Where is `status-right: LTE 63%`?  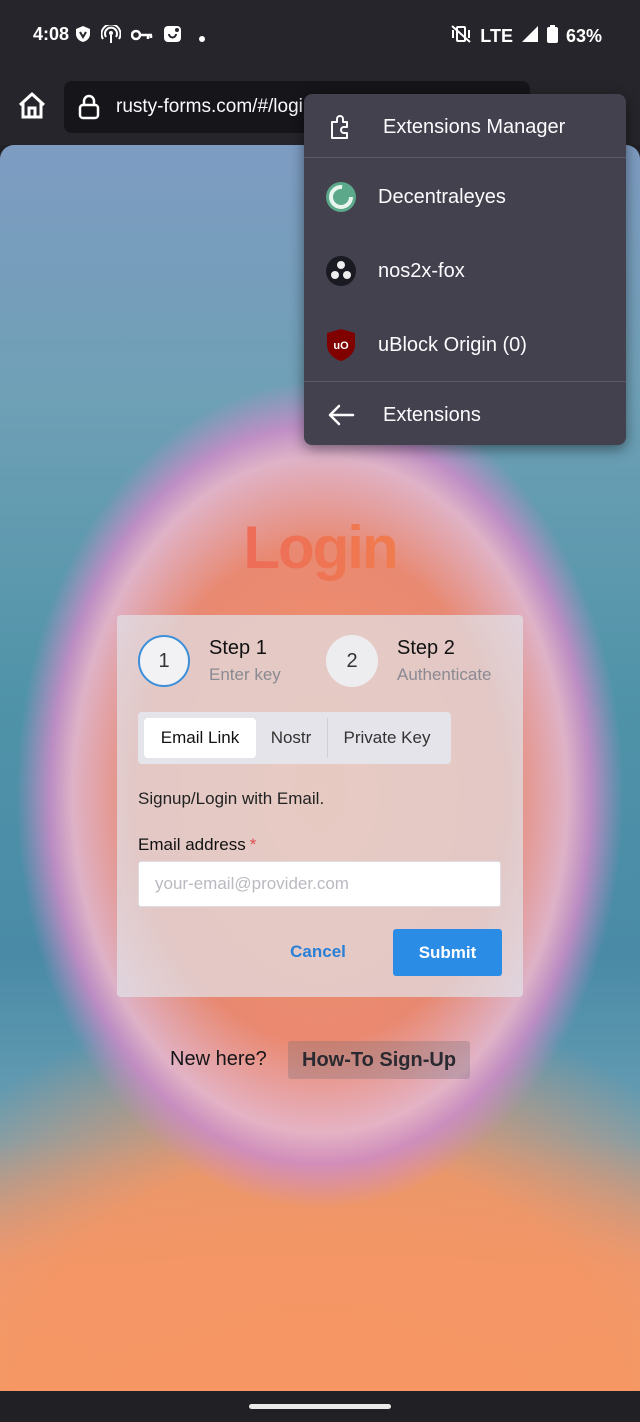
status-right: LTE 63% is located at coordinates (526, 36).